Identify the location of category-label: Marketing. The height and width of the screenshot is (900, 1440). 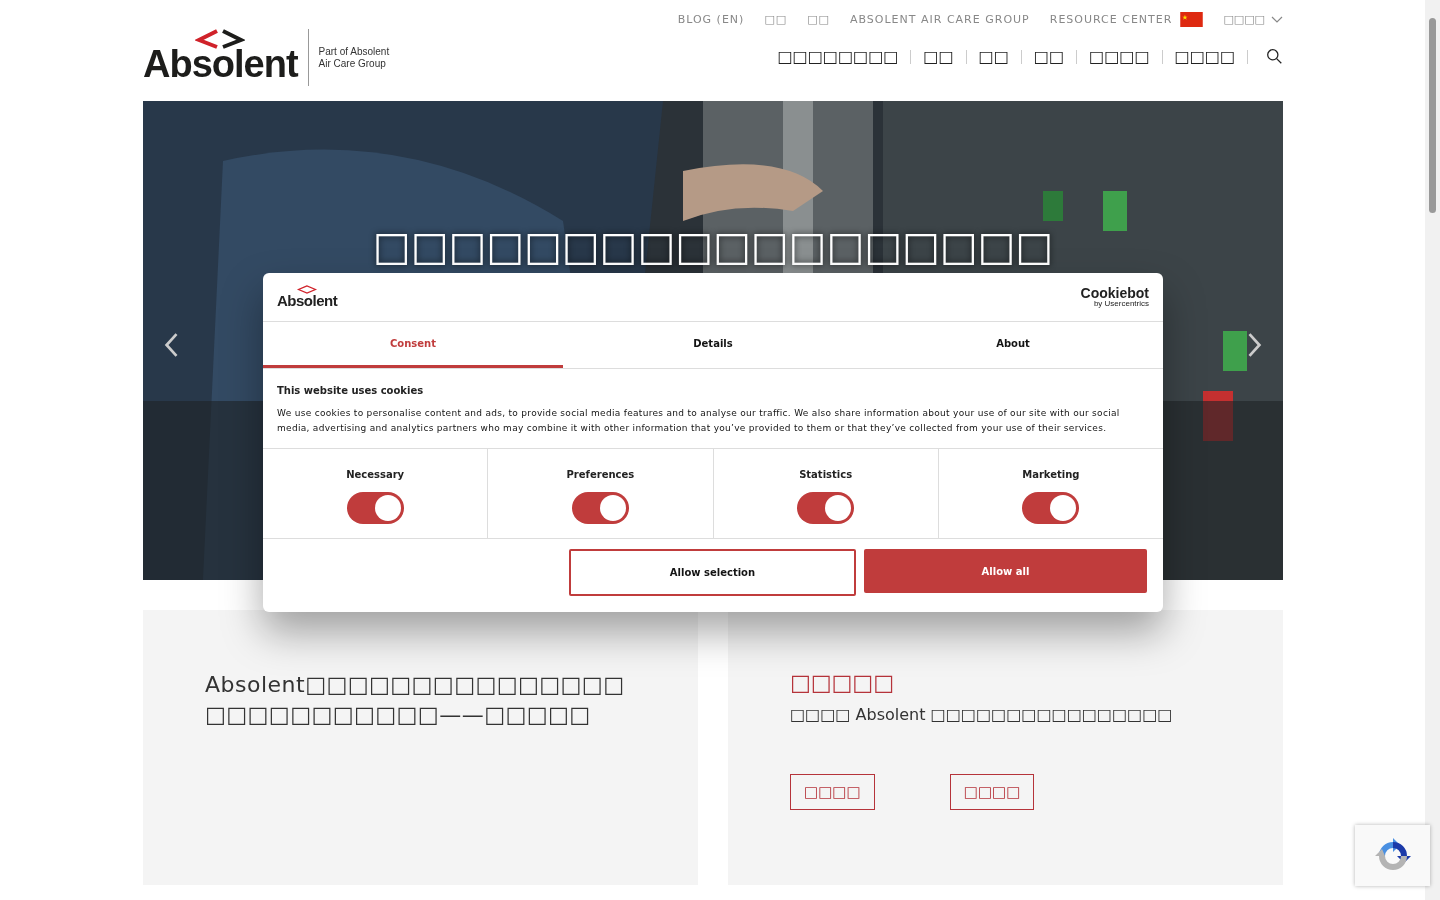
(1051, 474).